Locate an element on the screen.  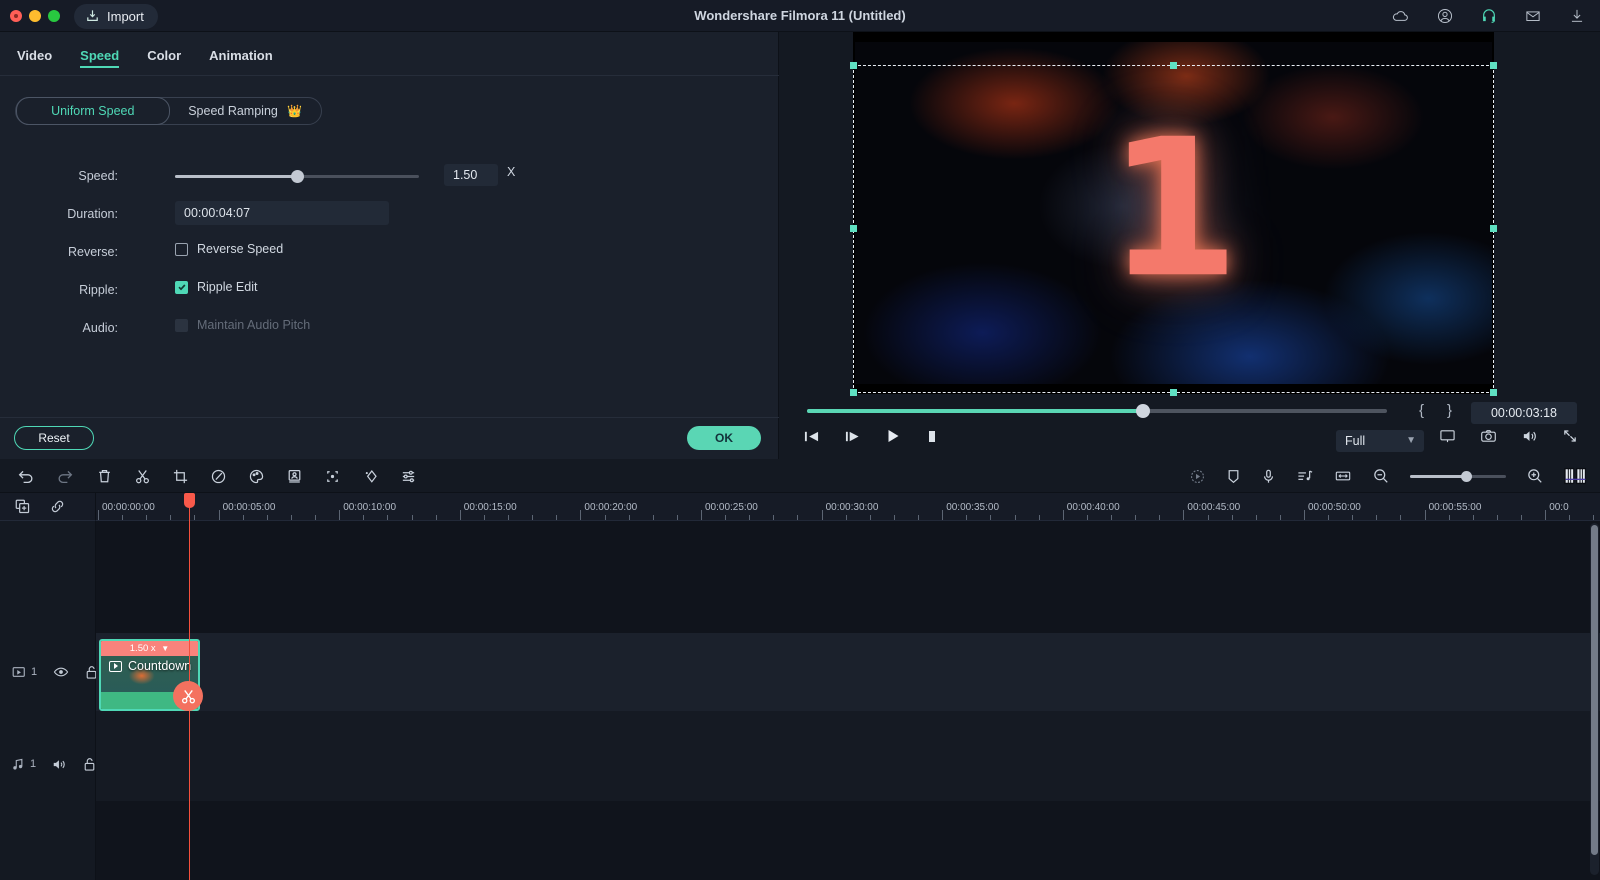
zoom-out-icon is located at coordinates (1381, 476).